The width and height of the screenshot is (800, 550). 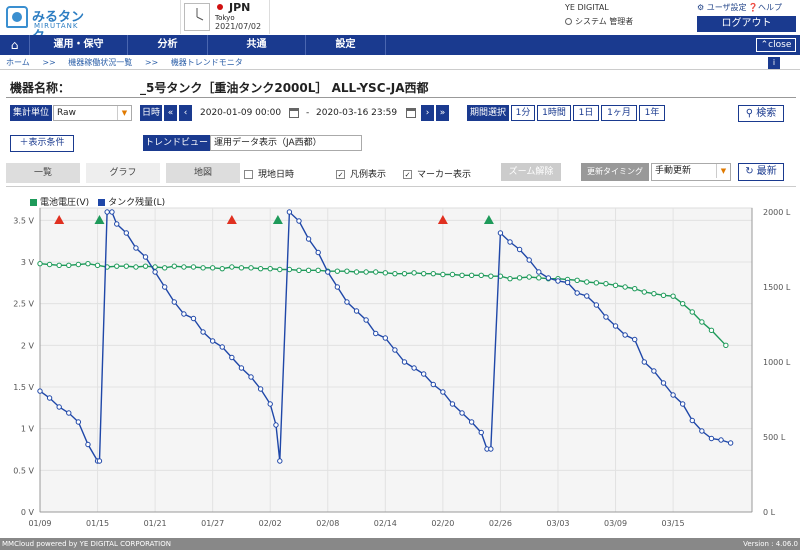 I want to click on breadcrumb-current: 機器トレンドモニタ, so click(x=206, y=62).